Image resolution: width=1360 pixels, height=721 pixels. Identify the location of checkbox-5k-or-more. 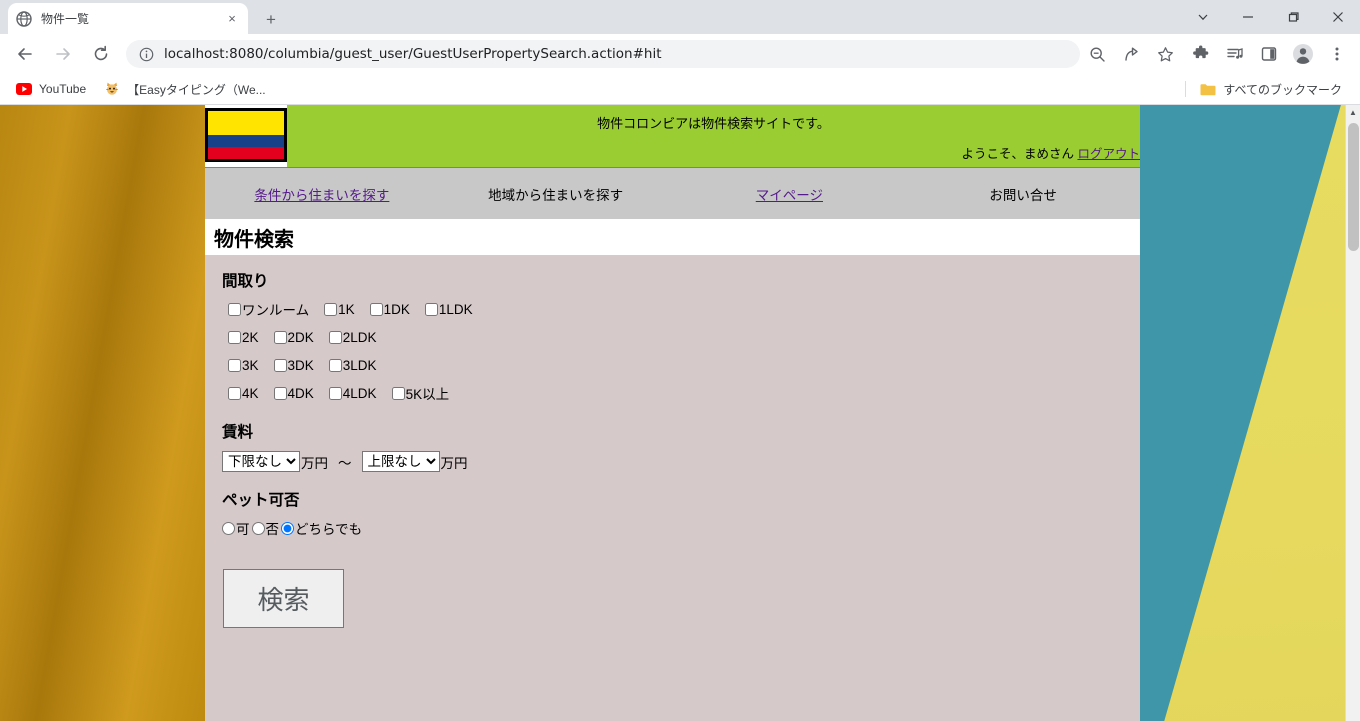
(398, 393).